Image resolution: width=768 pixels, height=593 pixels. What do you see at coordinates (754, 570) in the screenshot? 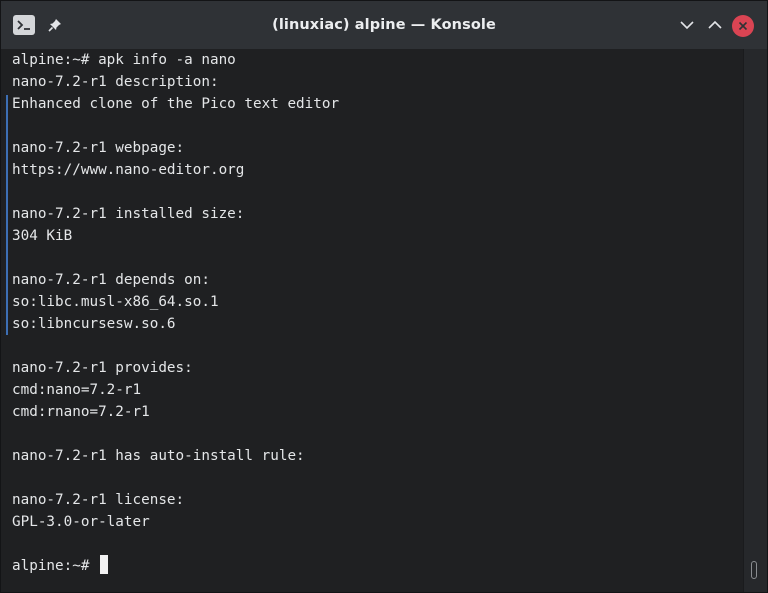
I see `scrollbar-handle` at bounding box center [754, 570].